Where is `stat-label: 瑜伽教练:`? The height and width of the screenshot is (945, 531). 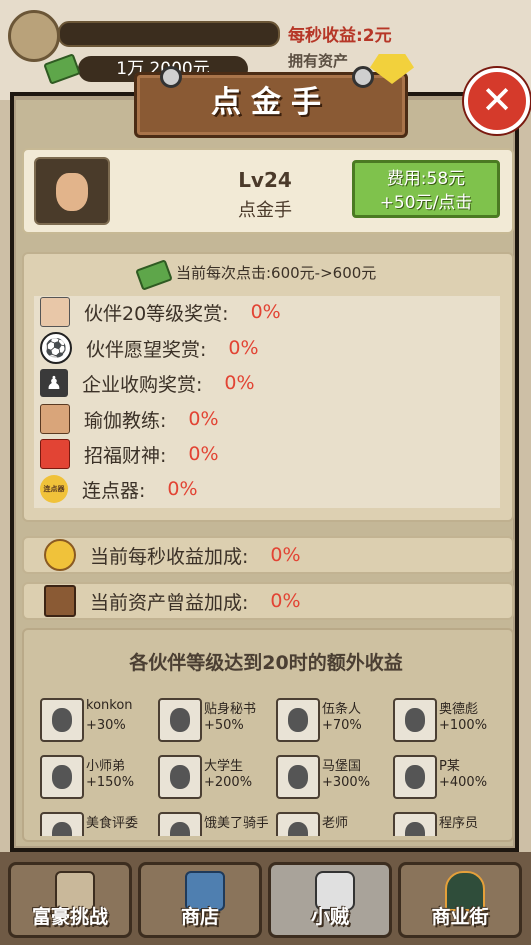
stat-label: 瑜伽教练: is located at coordinates (125, 420).